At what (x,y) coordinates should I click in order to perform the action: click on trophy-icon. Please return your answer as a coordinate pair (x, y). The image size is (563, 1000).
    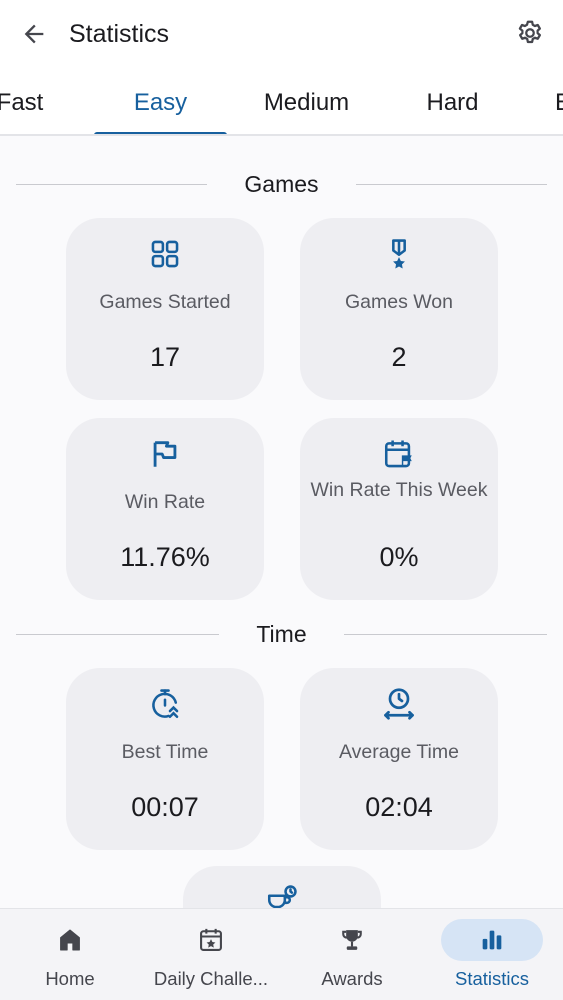
    Looking at the image, I should click on (352, 940).